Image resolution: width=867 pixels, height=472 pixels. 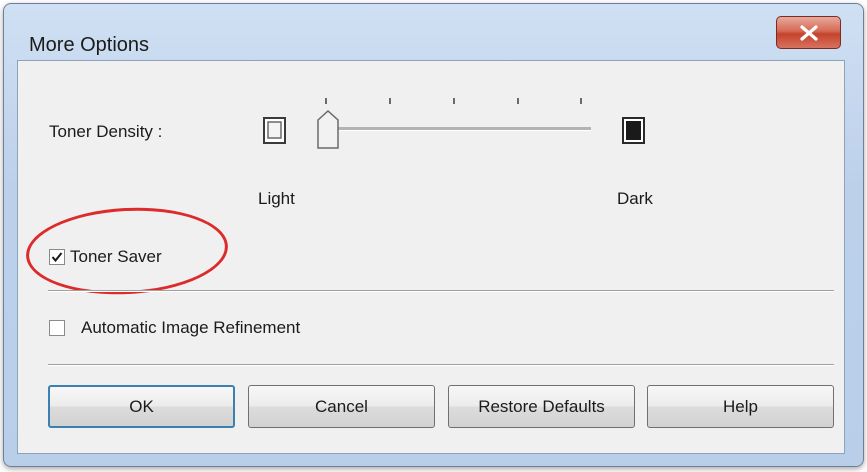 What do you see at coordinates (274, 130) in the screenshot?
I see `light-page-icon` at bounding box center [274, 130].